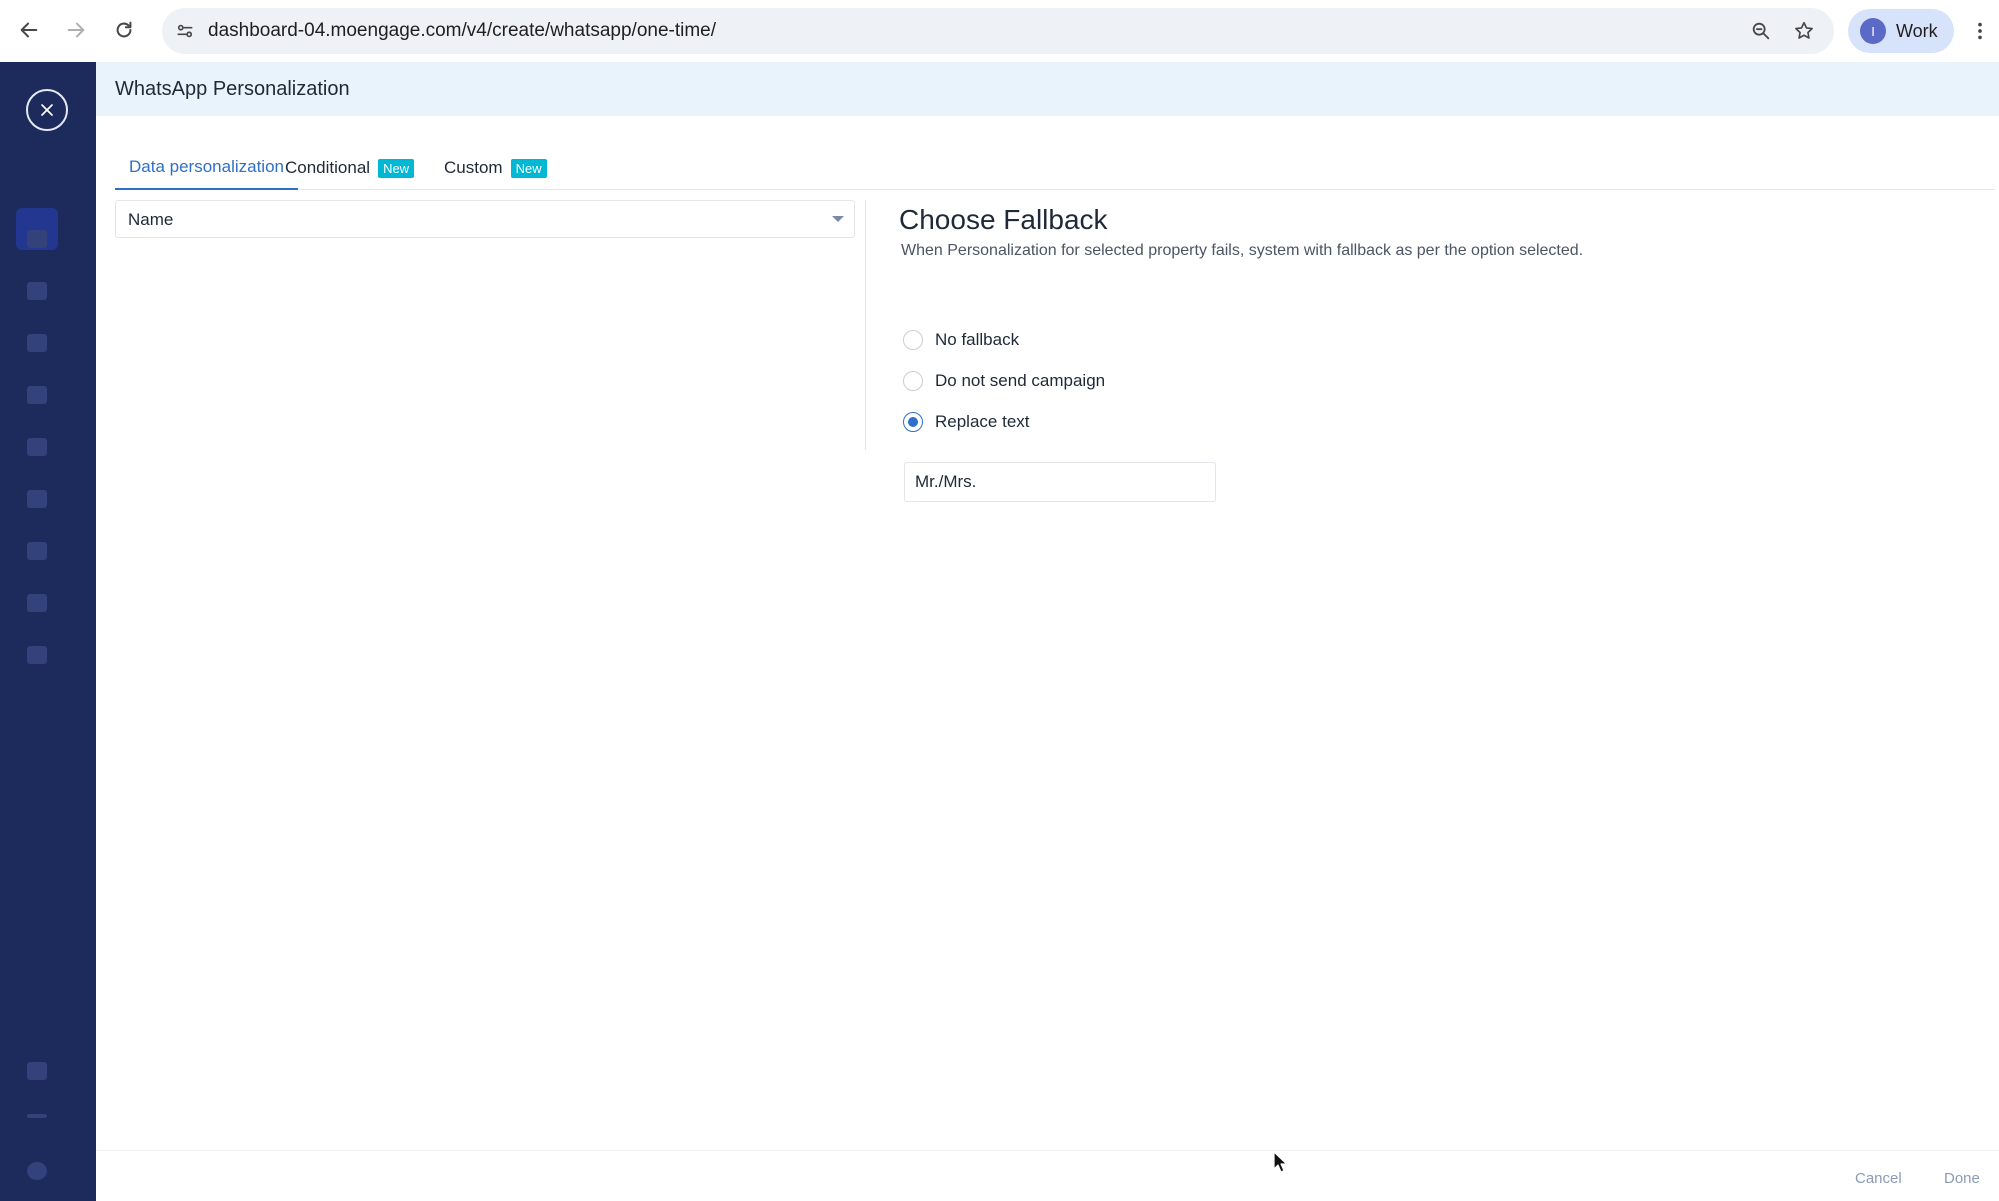  I want to click on radio-do-not-send: Do not send campaign, so click(1004, 381).